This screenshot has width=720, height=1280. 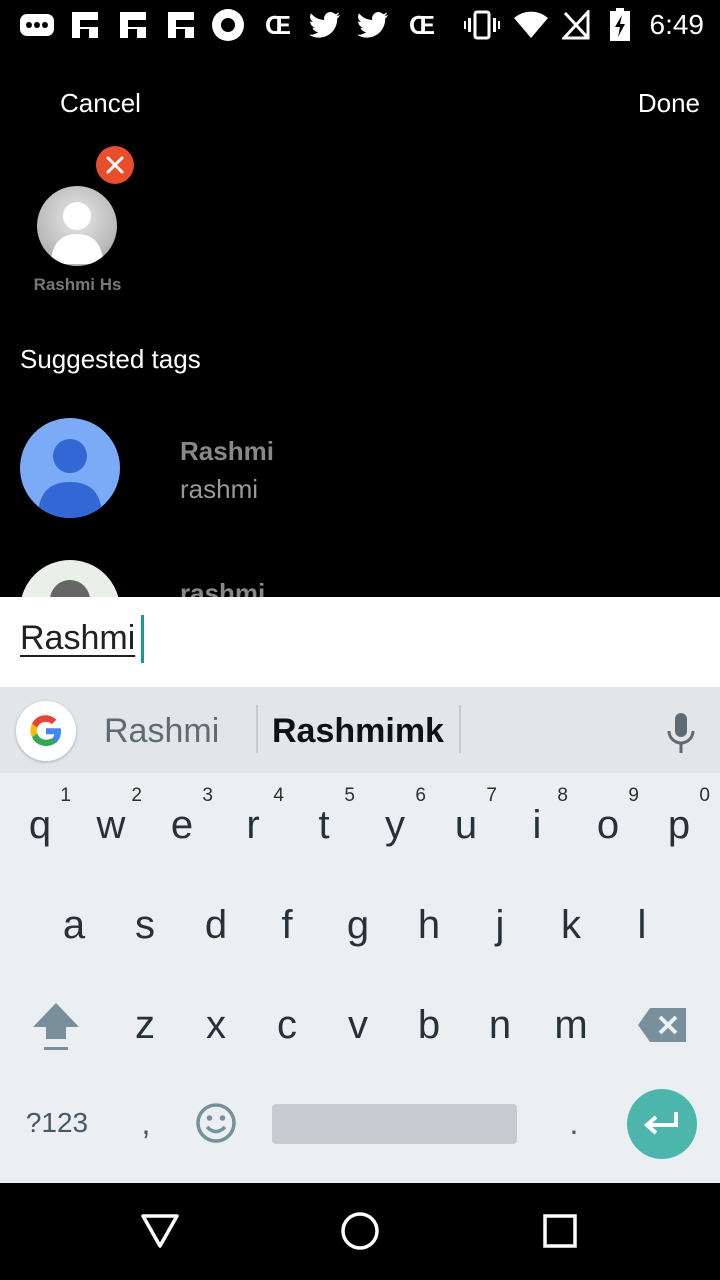 What do you see at coordinates (111, 830) in the screenshot?
I see `key-w: 2w` at bounding box center [111, 830].